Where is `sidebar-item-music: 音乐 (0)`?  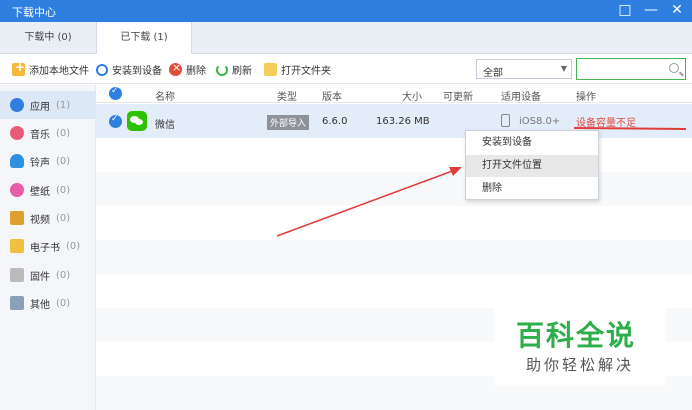 sidebar-item-music: 音乐 (0) is located at coordinates (48, 133).